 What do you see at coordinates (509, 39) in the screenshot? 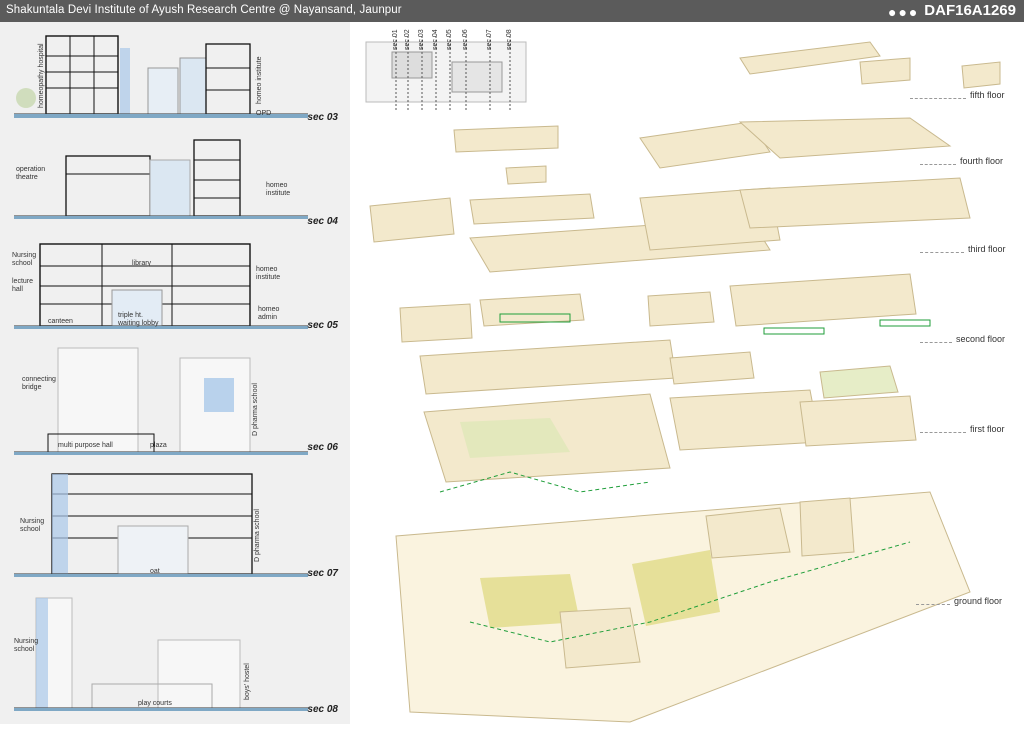
I see `key-mark-sec08: sec 08` at bounding box center [509, 39].